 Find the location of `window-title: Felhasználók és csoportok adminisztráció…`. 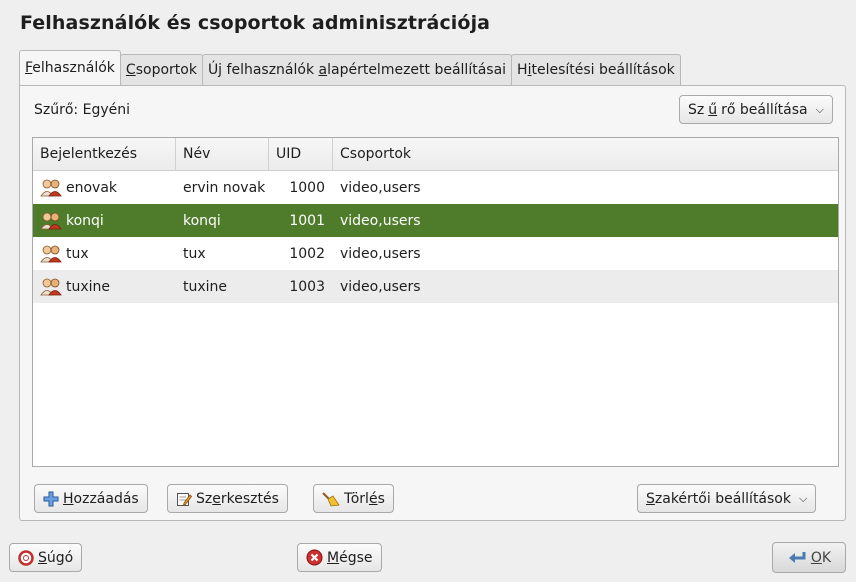

window-title: Felhasználók és csoportok adminisztráció… is located at coordinates (255, 23).